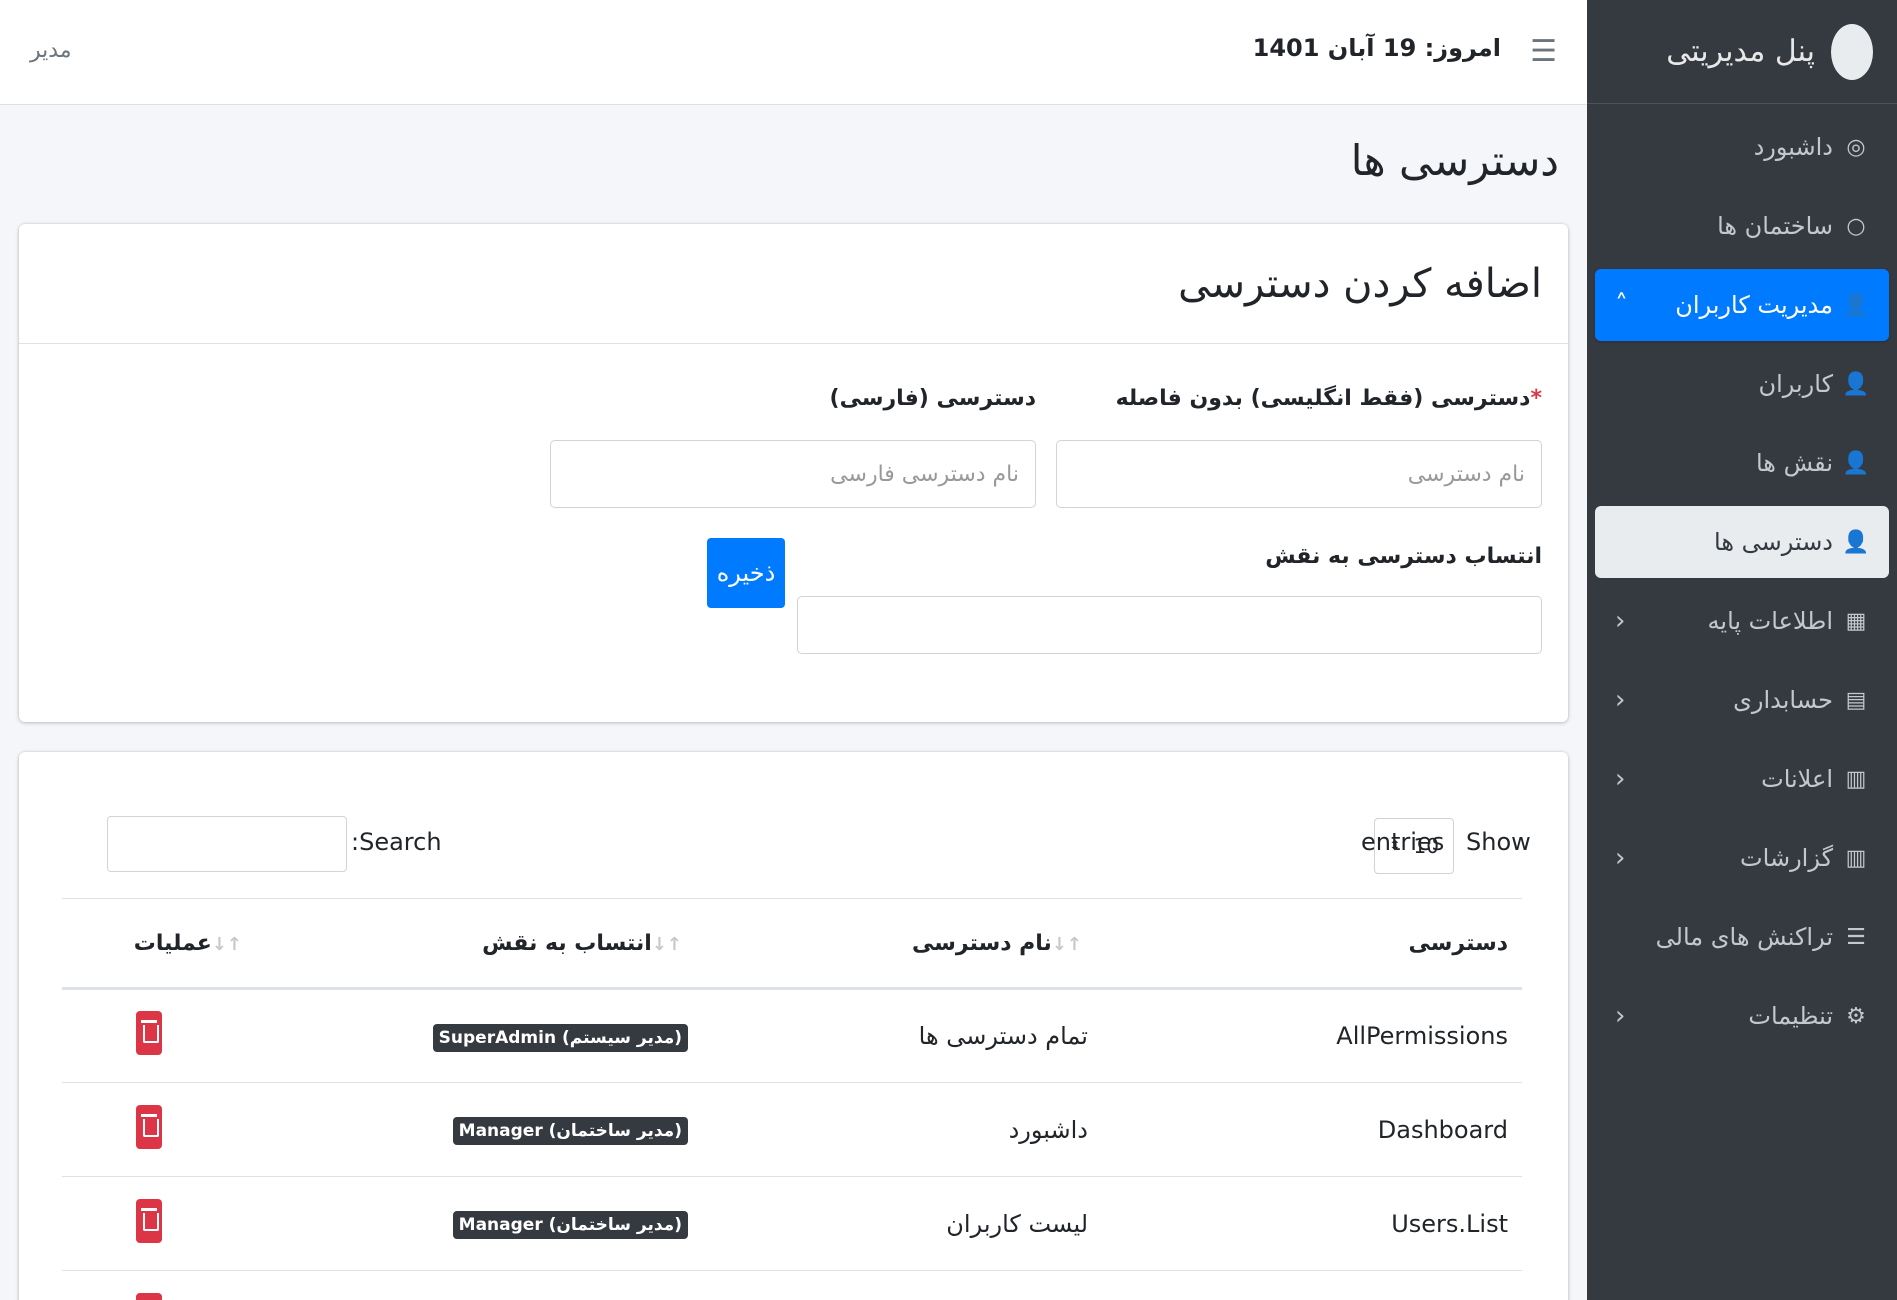 The width and height of the screenshot is (1897, 1300). I want to click on sidebar-item-label: دسترسی ها, so click(1773, 542).